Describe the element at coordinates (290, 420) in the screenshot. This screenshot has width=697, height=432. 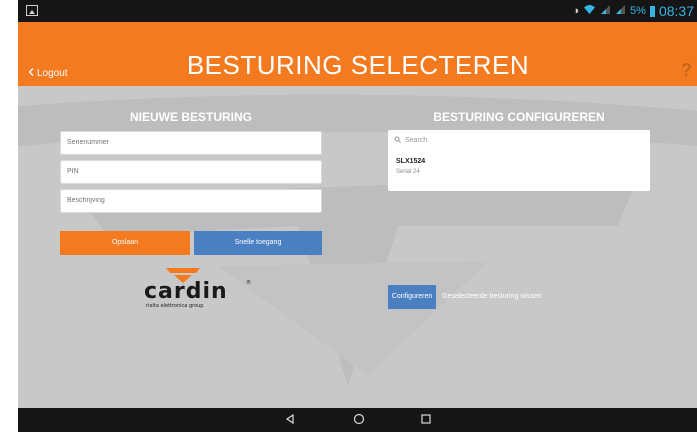
I see `back-icon` at that location.